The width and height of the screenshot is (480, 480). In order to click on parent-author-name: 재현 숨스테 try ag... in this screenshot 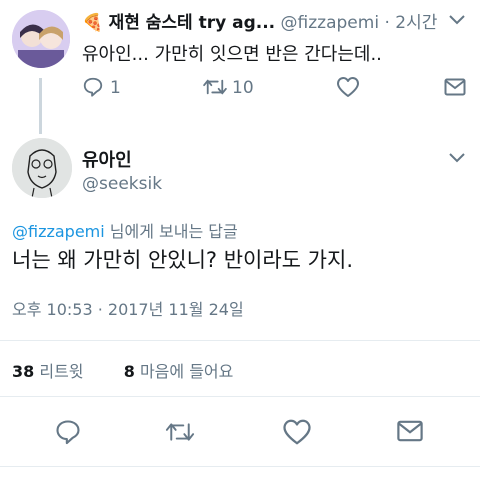, I will do `click(192, 23)`.